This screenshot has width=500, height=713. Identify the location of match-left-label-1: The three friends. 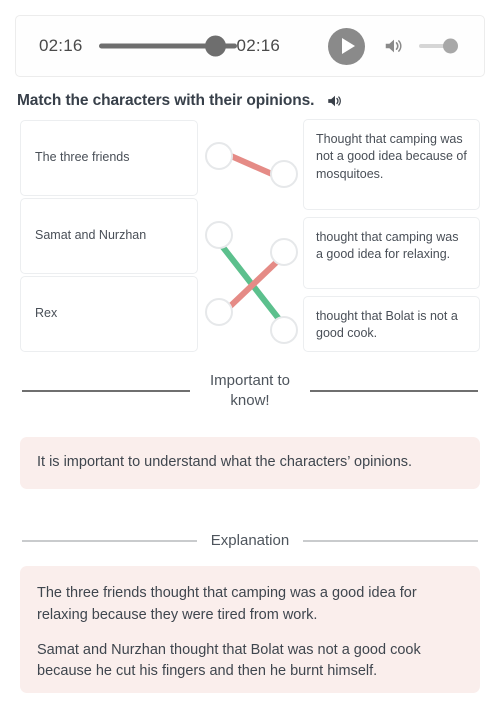
(82, 157).